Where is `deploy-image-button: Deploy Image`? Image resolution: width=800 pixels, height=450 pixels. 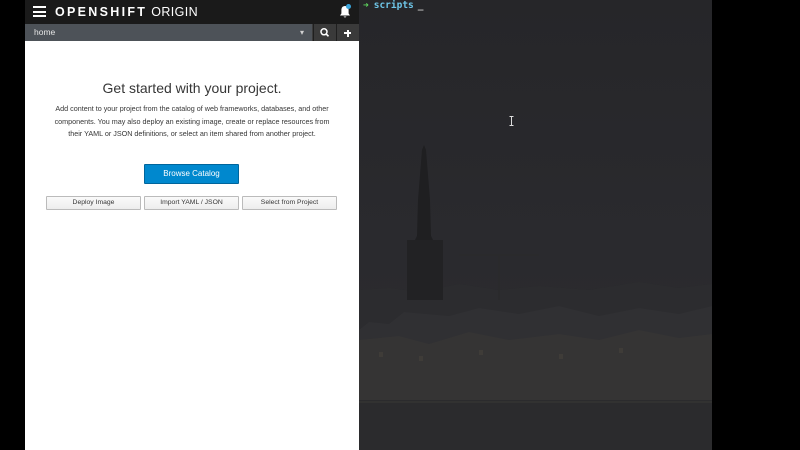 deploy-image-button: Deploy Image is located at coordinates (93, 203).